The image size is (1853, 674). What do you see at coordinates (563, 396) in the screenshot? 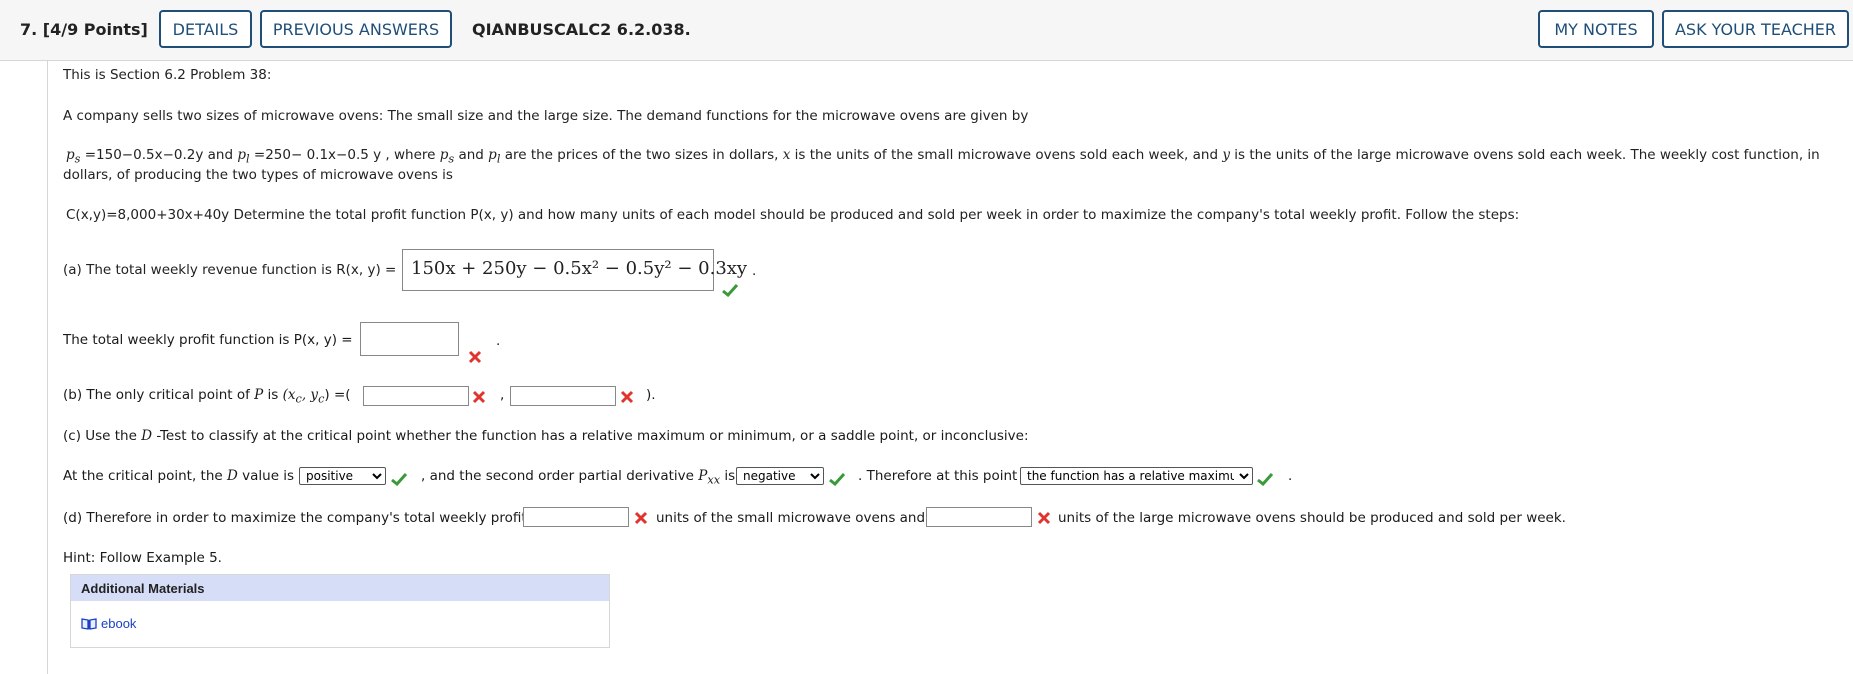
I see `critical-y-input` at bounding box center [563, 396].